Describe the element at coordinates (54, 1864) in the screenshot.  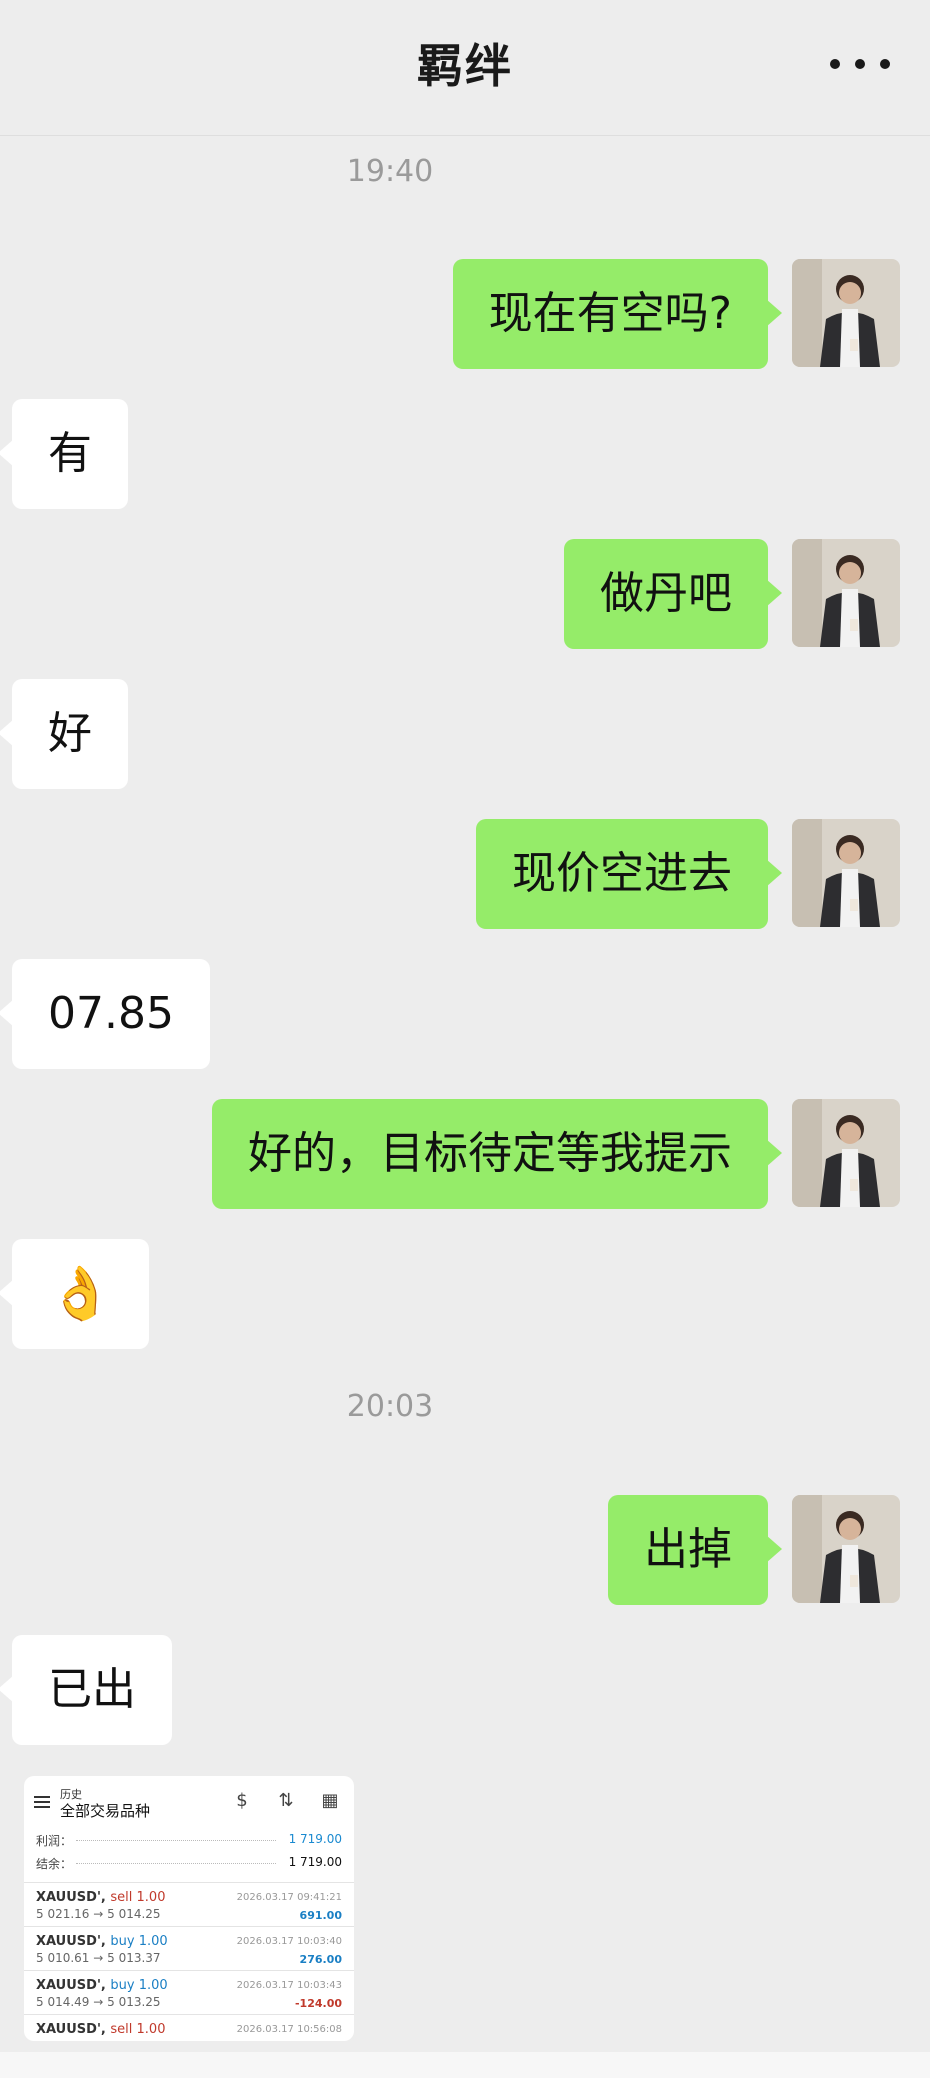
I see `balance-label: 结余：` at that location.